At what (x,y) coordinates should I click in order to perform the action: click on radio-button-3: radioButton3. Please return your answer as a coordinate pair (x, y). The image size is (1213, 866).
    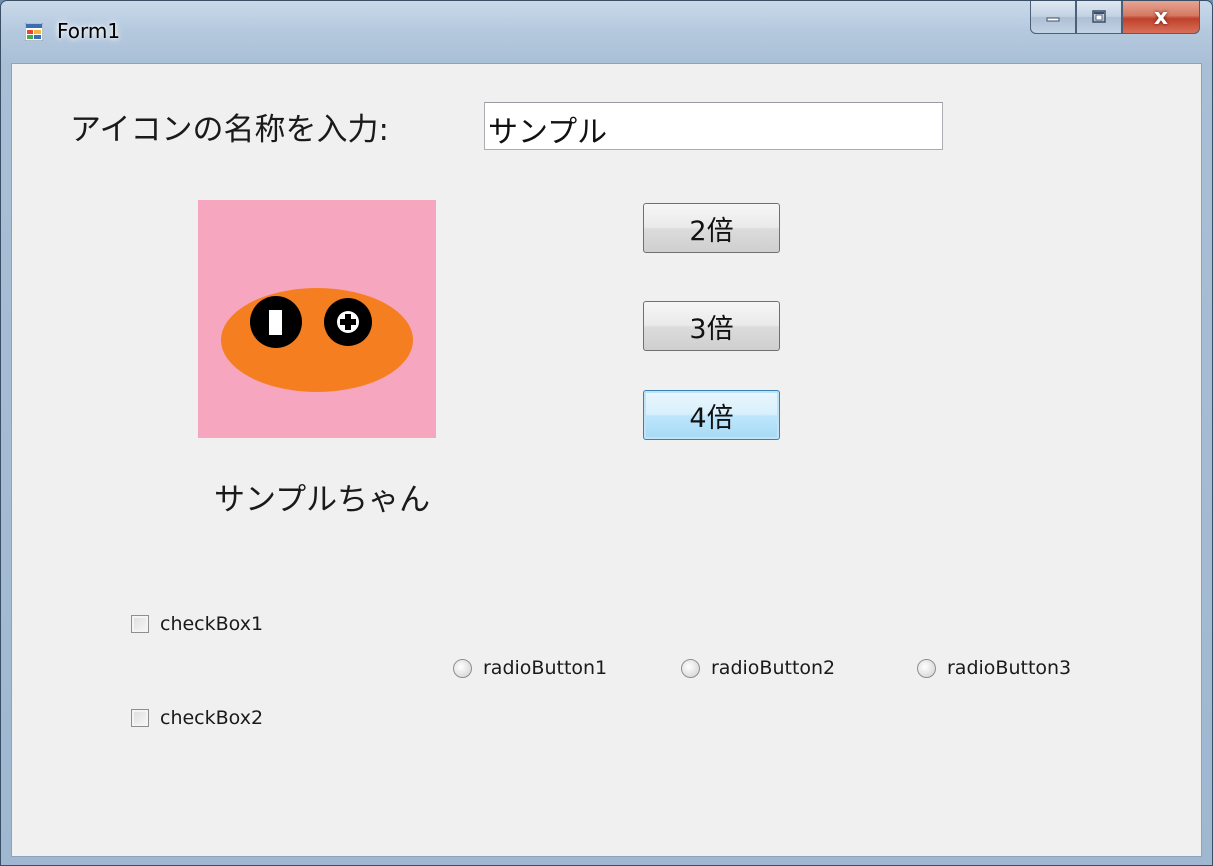
    Looking at the image, I should click on (994, 668).